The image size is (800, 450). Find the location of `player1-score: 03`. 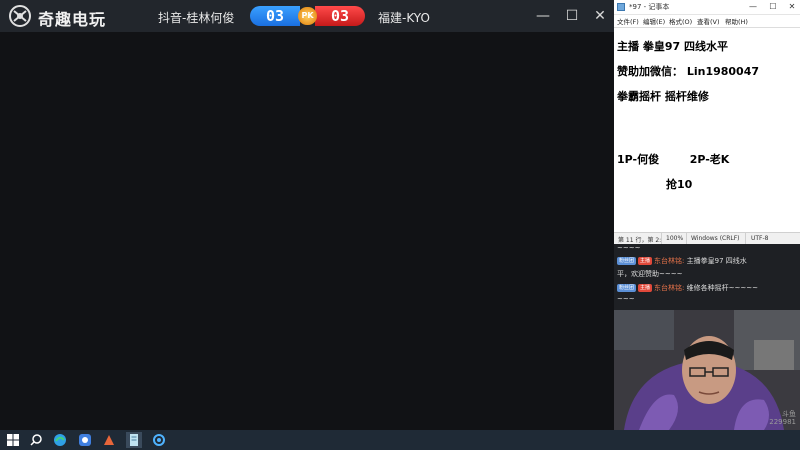

player1-score: 03 is located at coordinates (275, 16).